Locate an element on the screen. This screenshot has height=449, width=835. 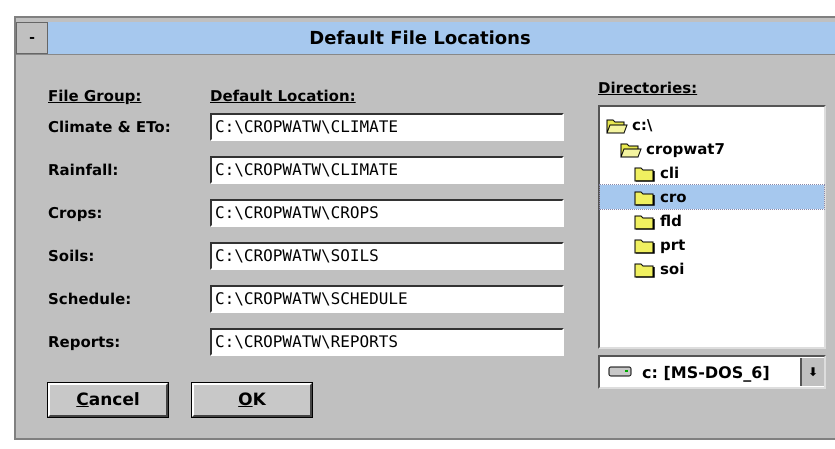
field-label: Schedule: is located at coordinates (90, 299).